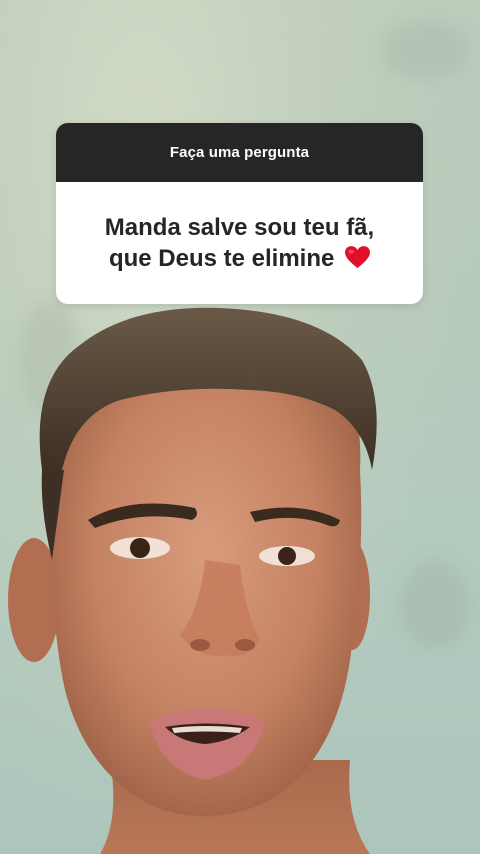  I want to click on question-sticker-header: Faça uma pergunta, so click(239, 152).